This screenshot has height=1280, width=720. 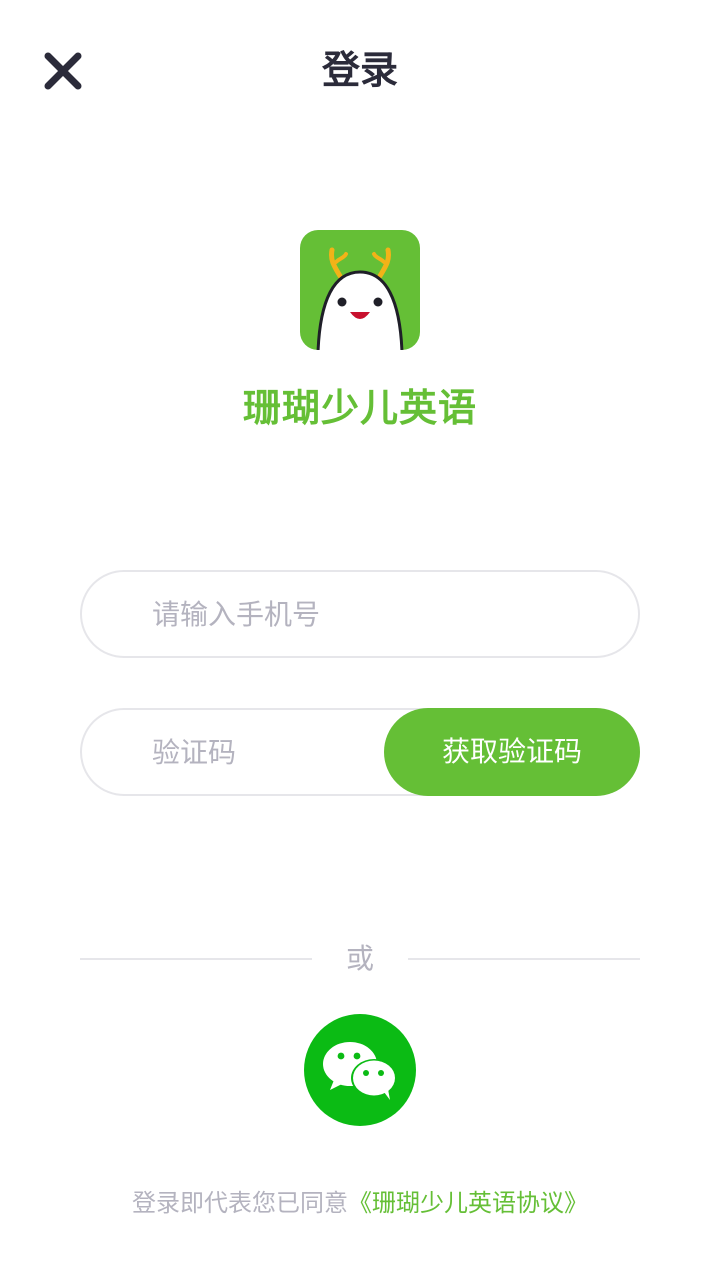 I want to click on coral-mascot-logo-icon, so click(x=360, y=298).